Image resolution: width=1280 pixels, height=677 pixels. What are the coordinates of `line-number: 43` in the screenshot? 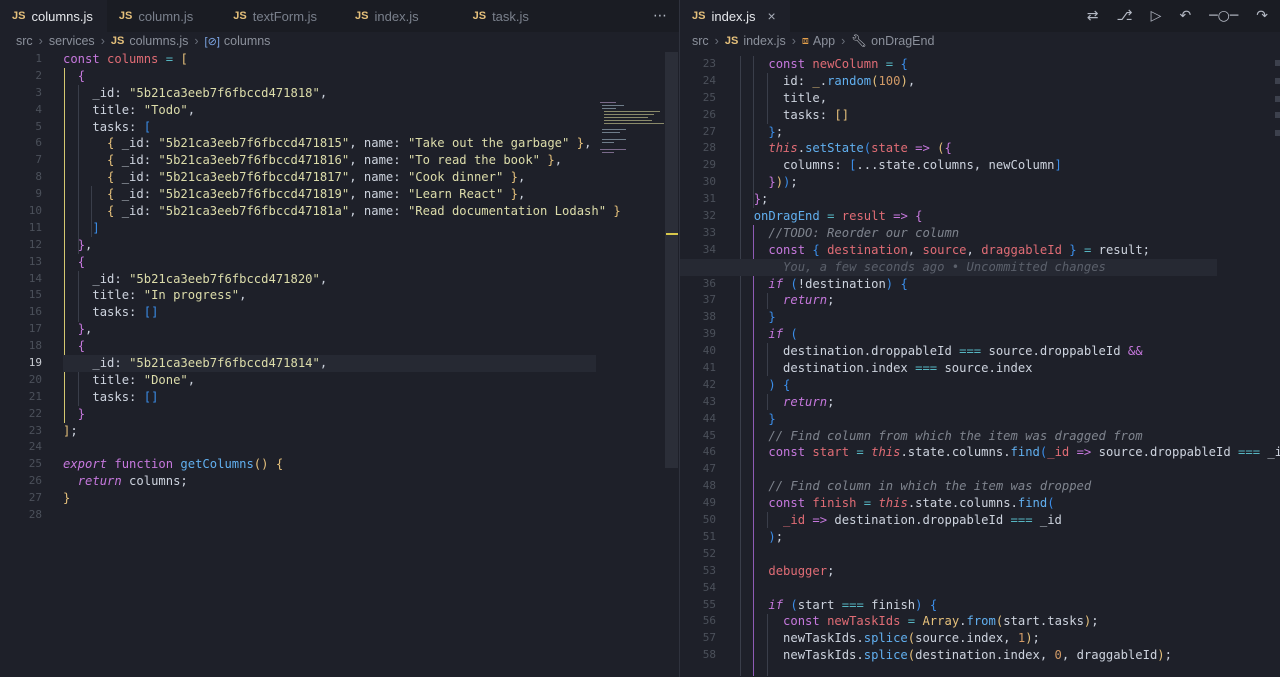 It's located at (709, 401).